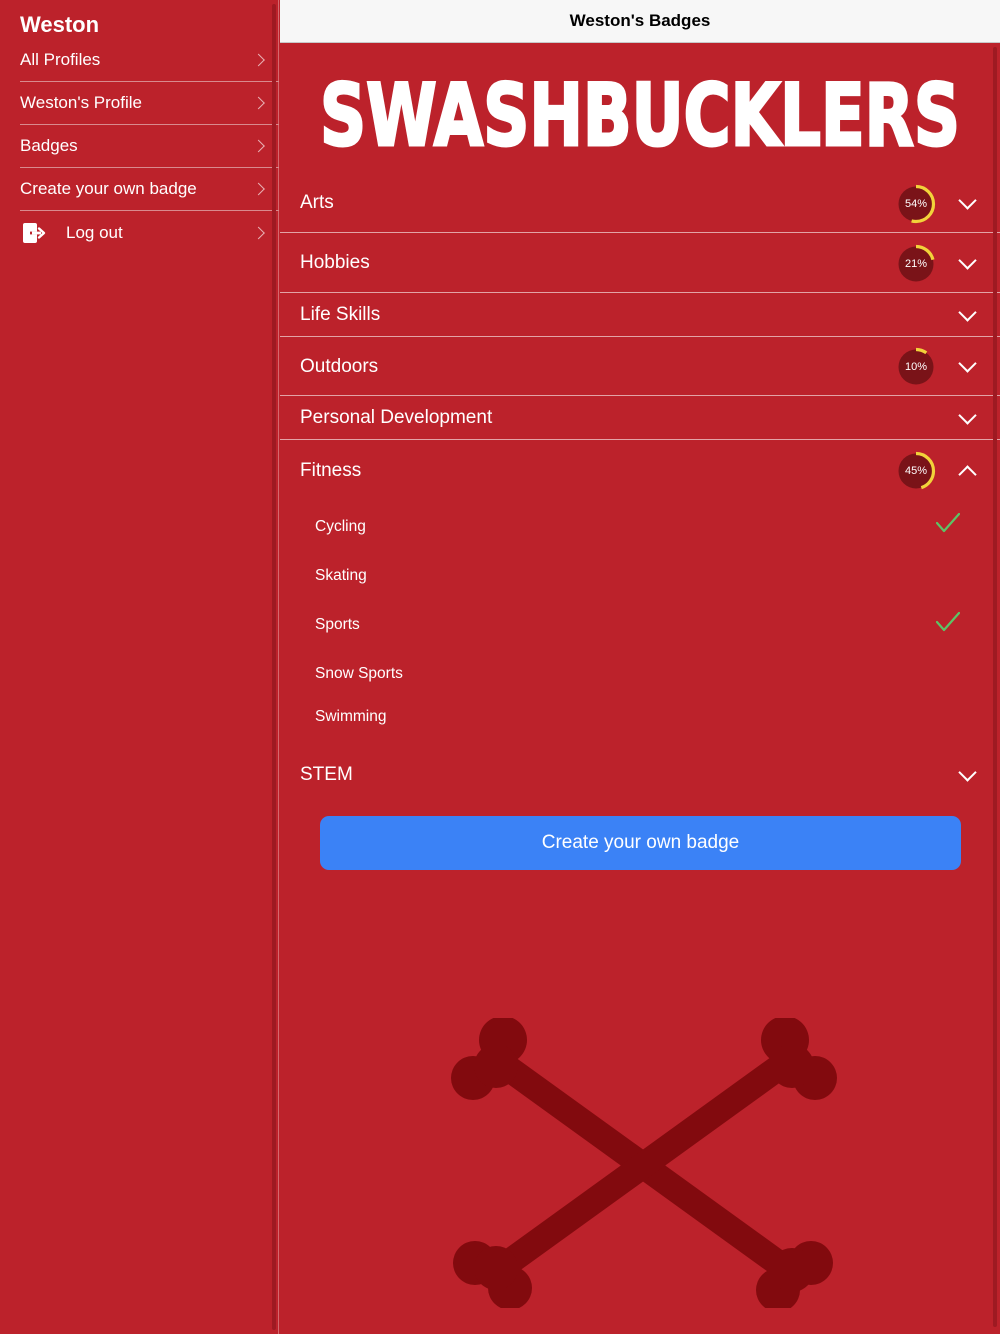  I want to click on category-label: Life Skills, so click(340, 314).